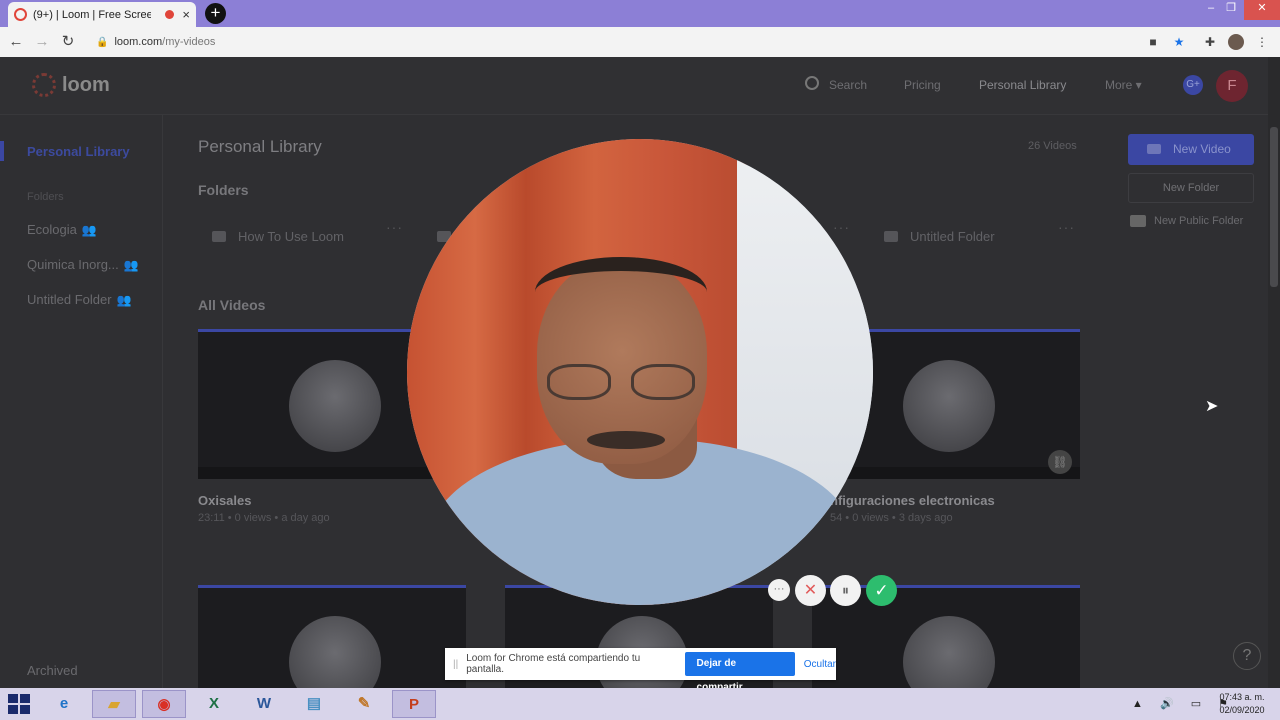  I want to click on mouse-cursor-icon: ➤, so click(1212, 406).